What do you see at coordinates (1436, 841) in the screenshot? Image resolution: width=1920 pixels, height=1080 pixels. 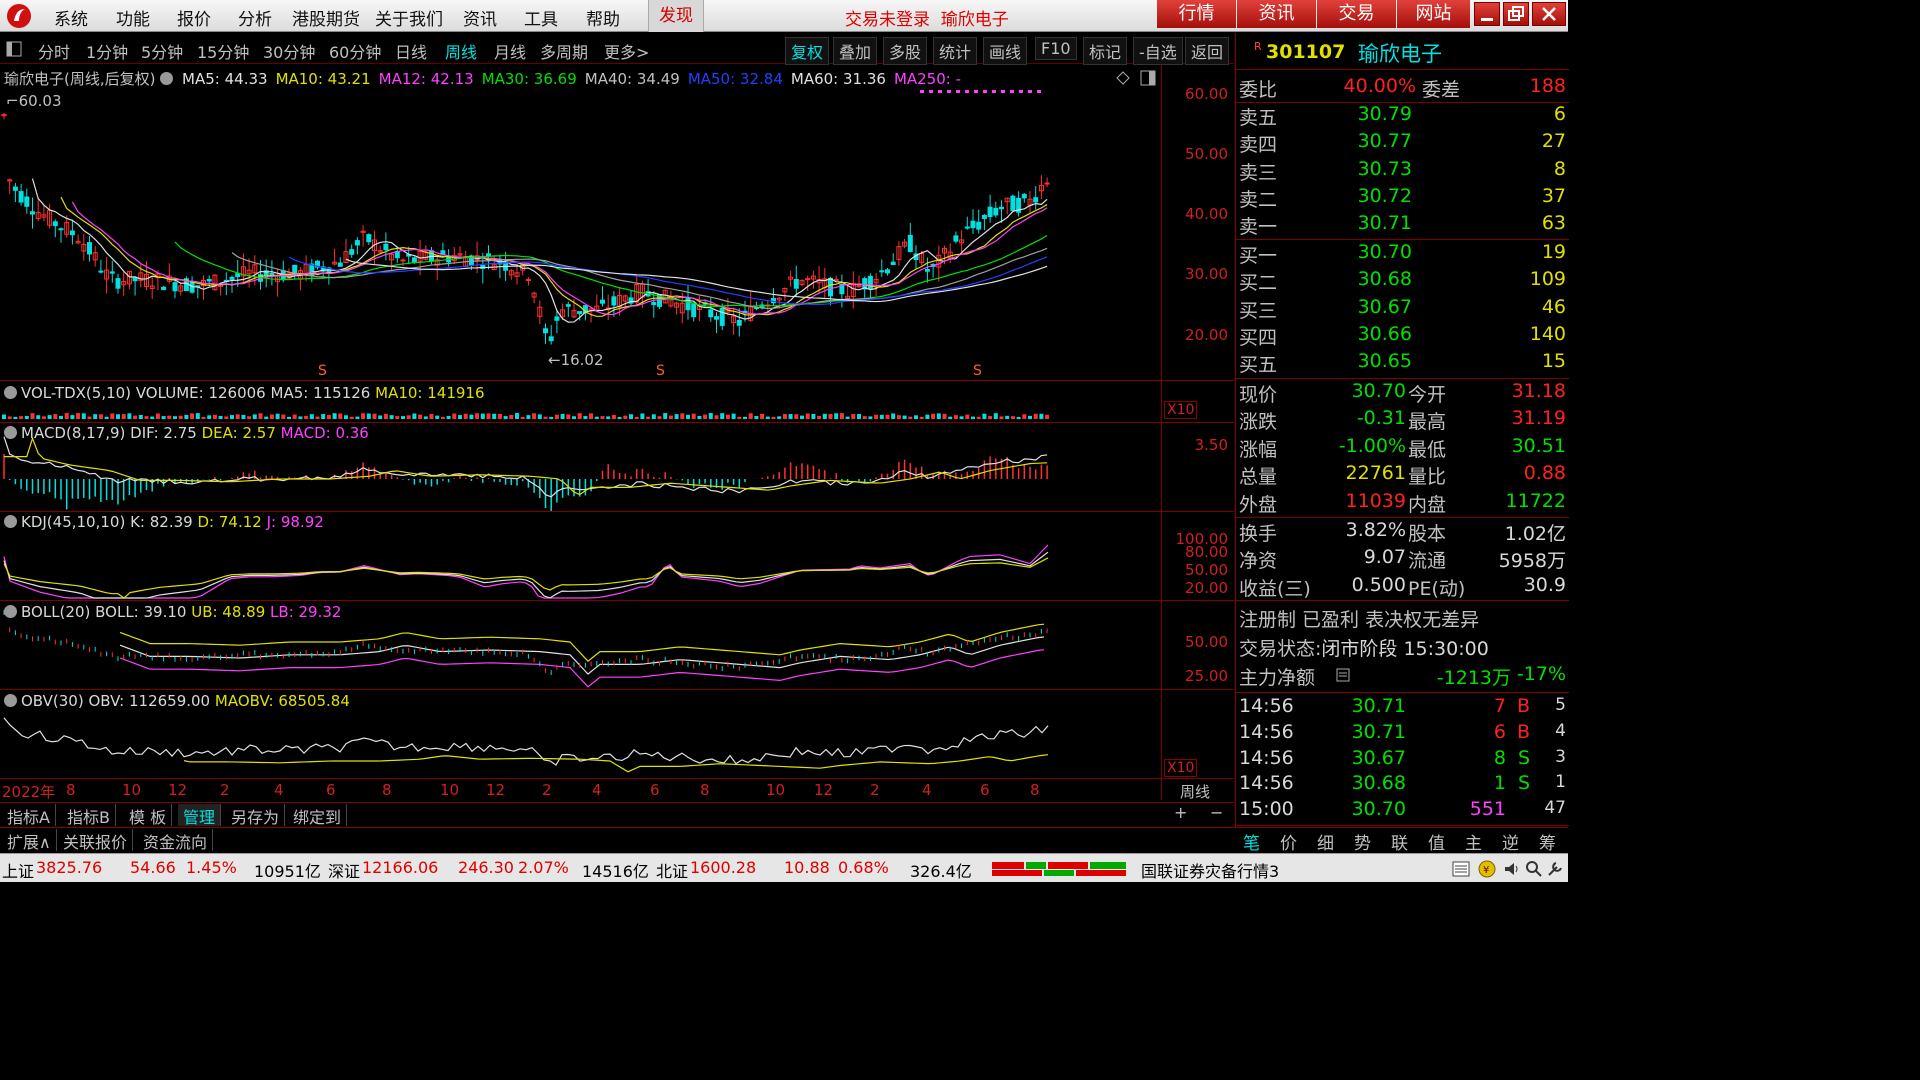 I see `quote-subtab: 值` at bounding box center [1436, 841].